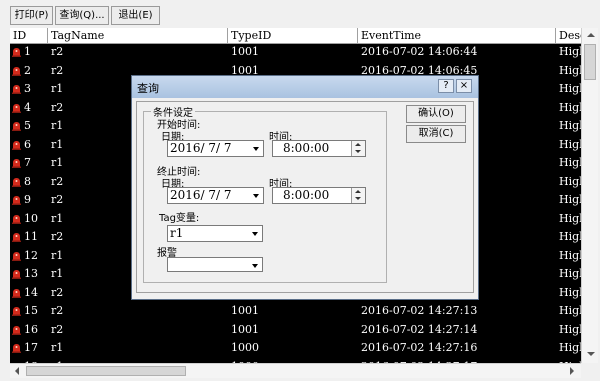  I want to click on cancel-button: 取消(C), so click(436, 134).